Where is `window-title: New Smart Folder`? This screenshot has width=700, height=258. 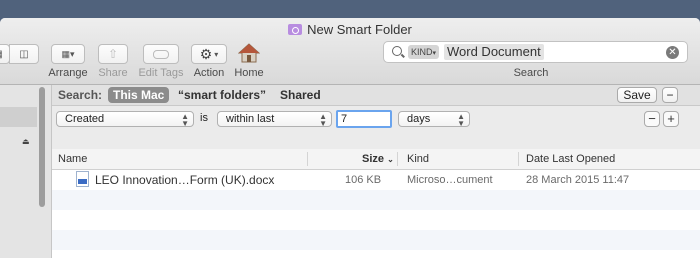
window-title: New Smart Folder is located at coordinates (350, 30).